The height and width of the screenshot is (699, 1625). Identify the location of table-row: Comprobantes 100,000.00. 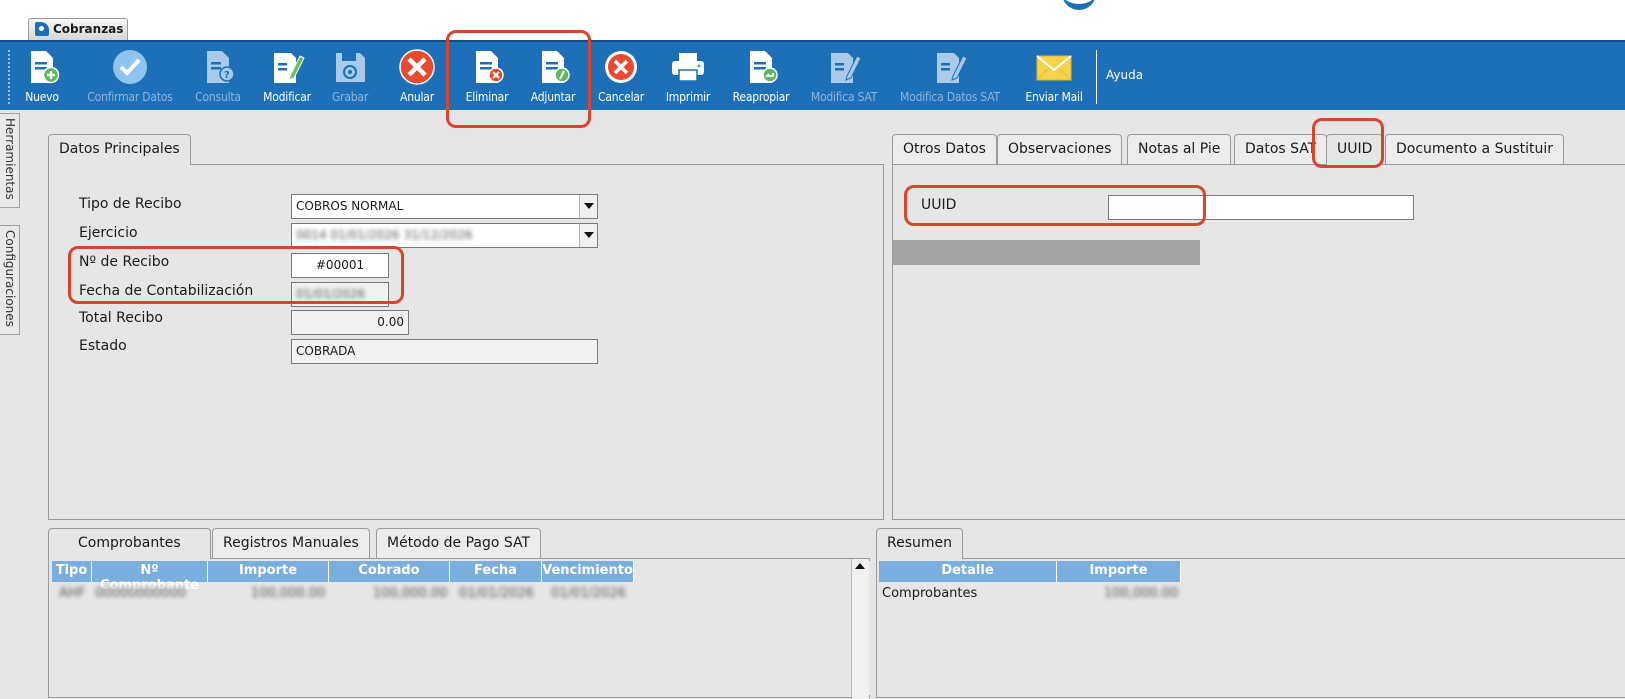
(1030, 594).